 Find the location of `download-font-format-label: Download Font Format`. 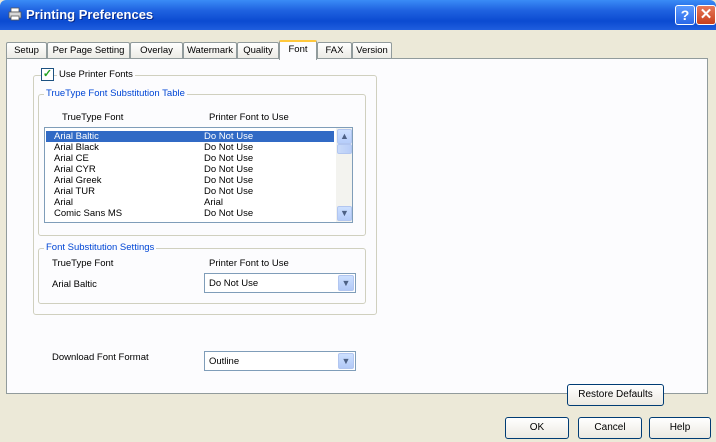

download-font-format-label: Download Font Format is located at coordinates (100, 357).